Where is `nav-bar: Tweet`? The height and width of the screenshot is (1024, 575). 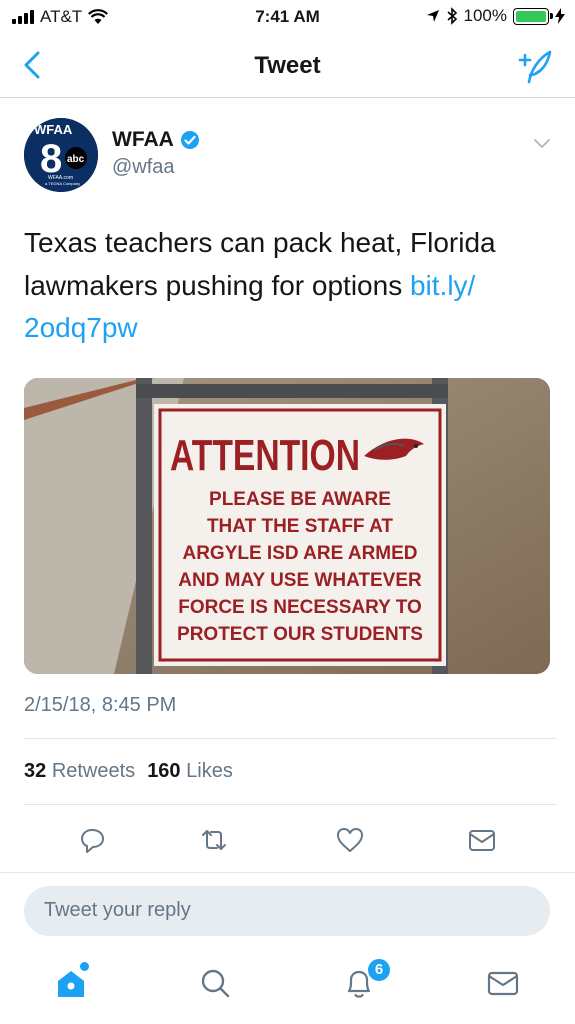
nav-bar: Tweet is located at coordinates (287, 66).